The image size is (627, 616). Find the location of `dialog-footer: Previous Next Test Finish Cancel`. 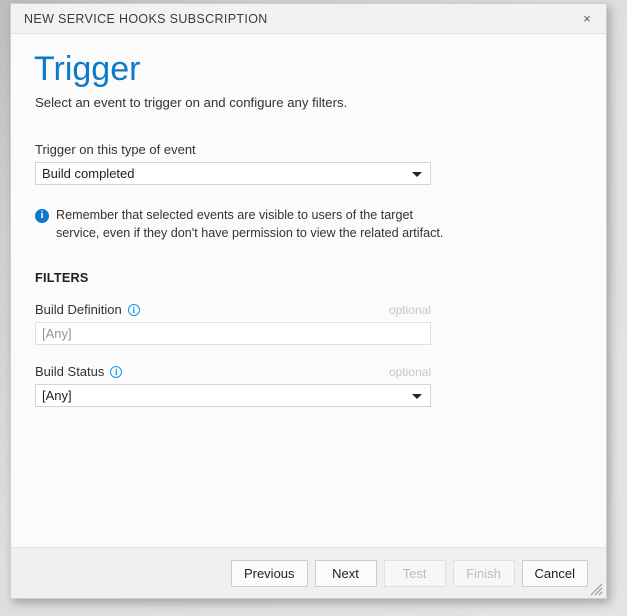

dialog-footer: Previous Next Test Finish Cancel is located at coordinates (308, 572).